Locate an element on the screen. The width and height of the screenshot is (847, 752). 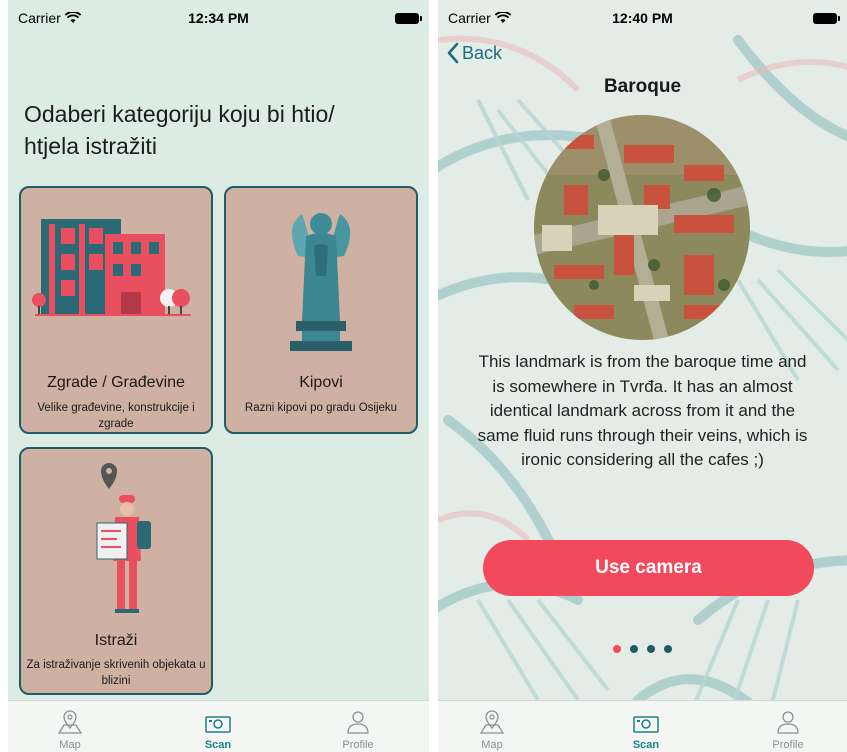
card-title: Zgrade / Građevine is located at coordinates (116, 382).